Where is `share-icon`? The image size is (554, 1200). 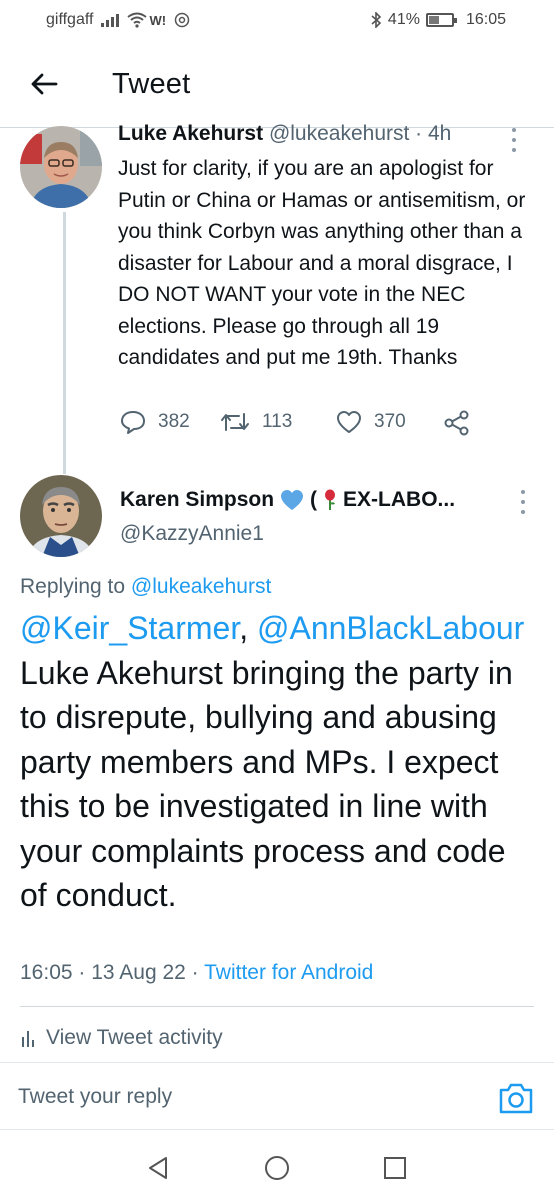
share-icon is located at coordinates (456, 423).